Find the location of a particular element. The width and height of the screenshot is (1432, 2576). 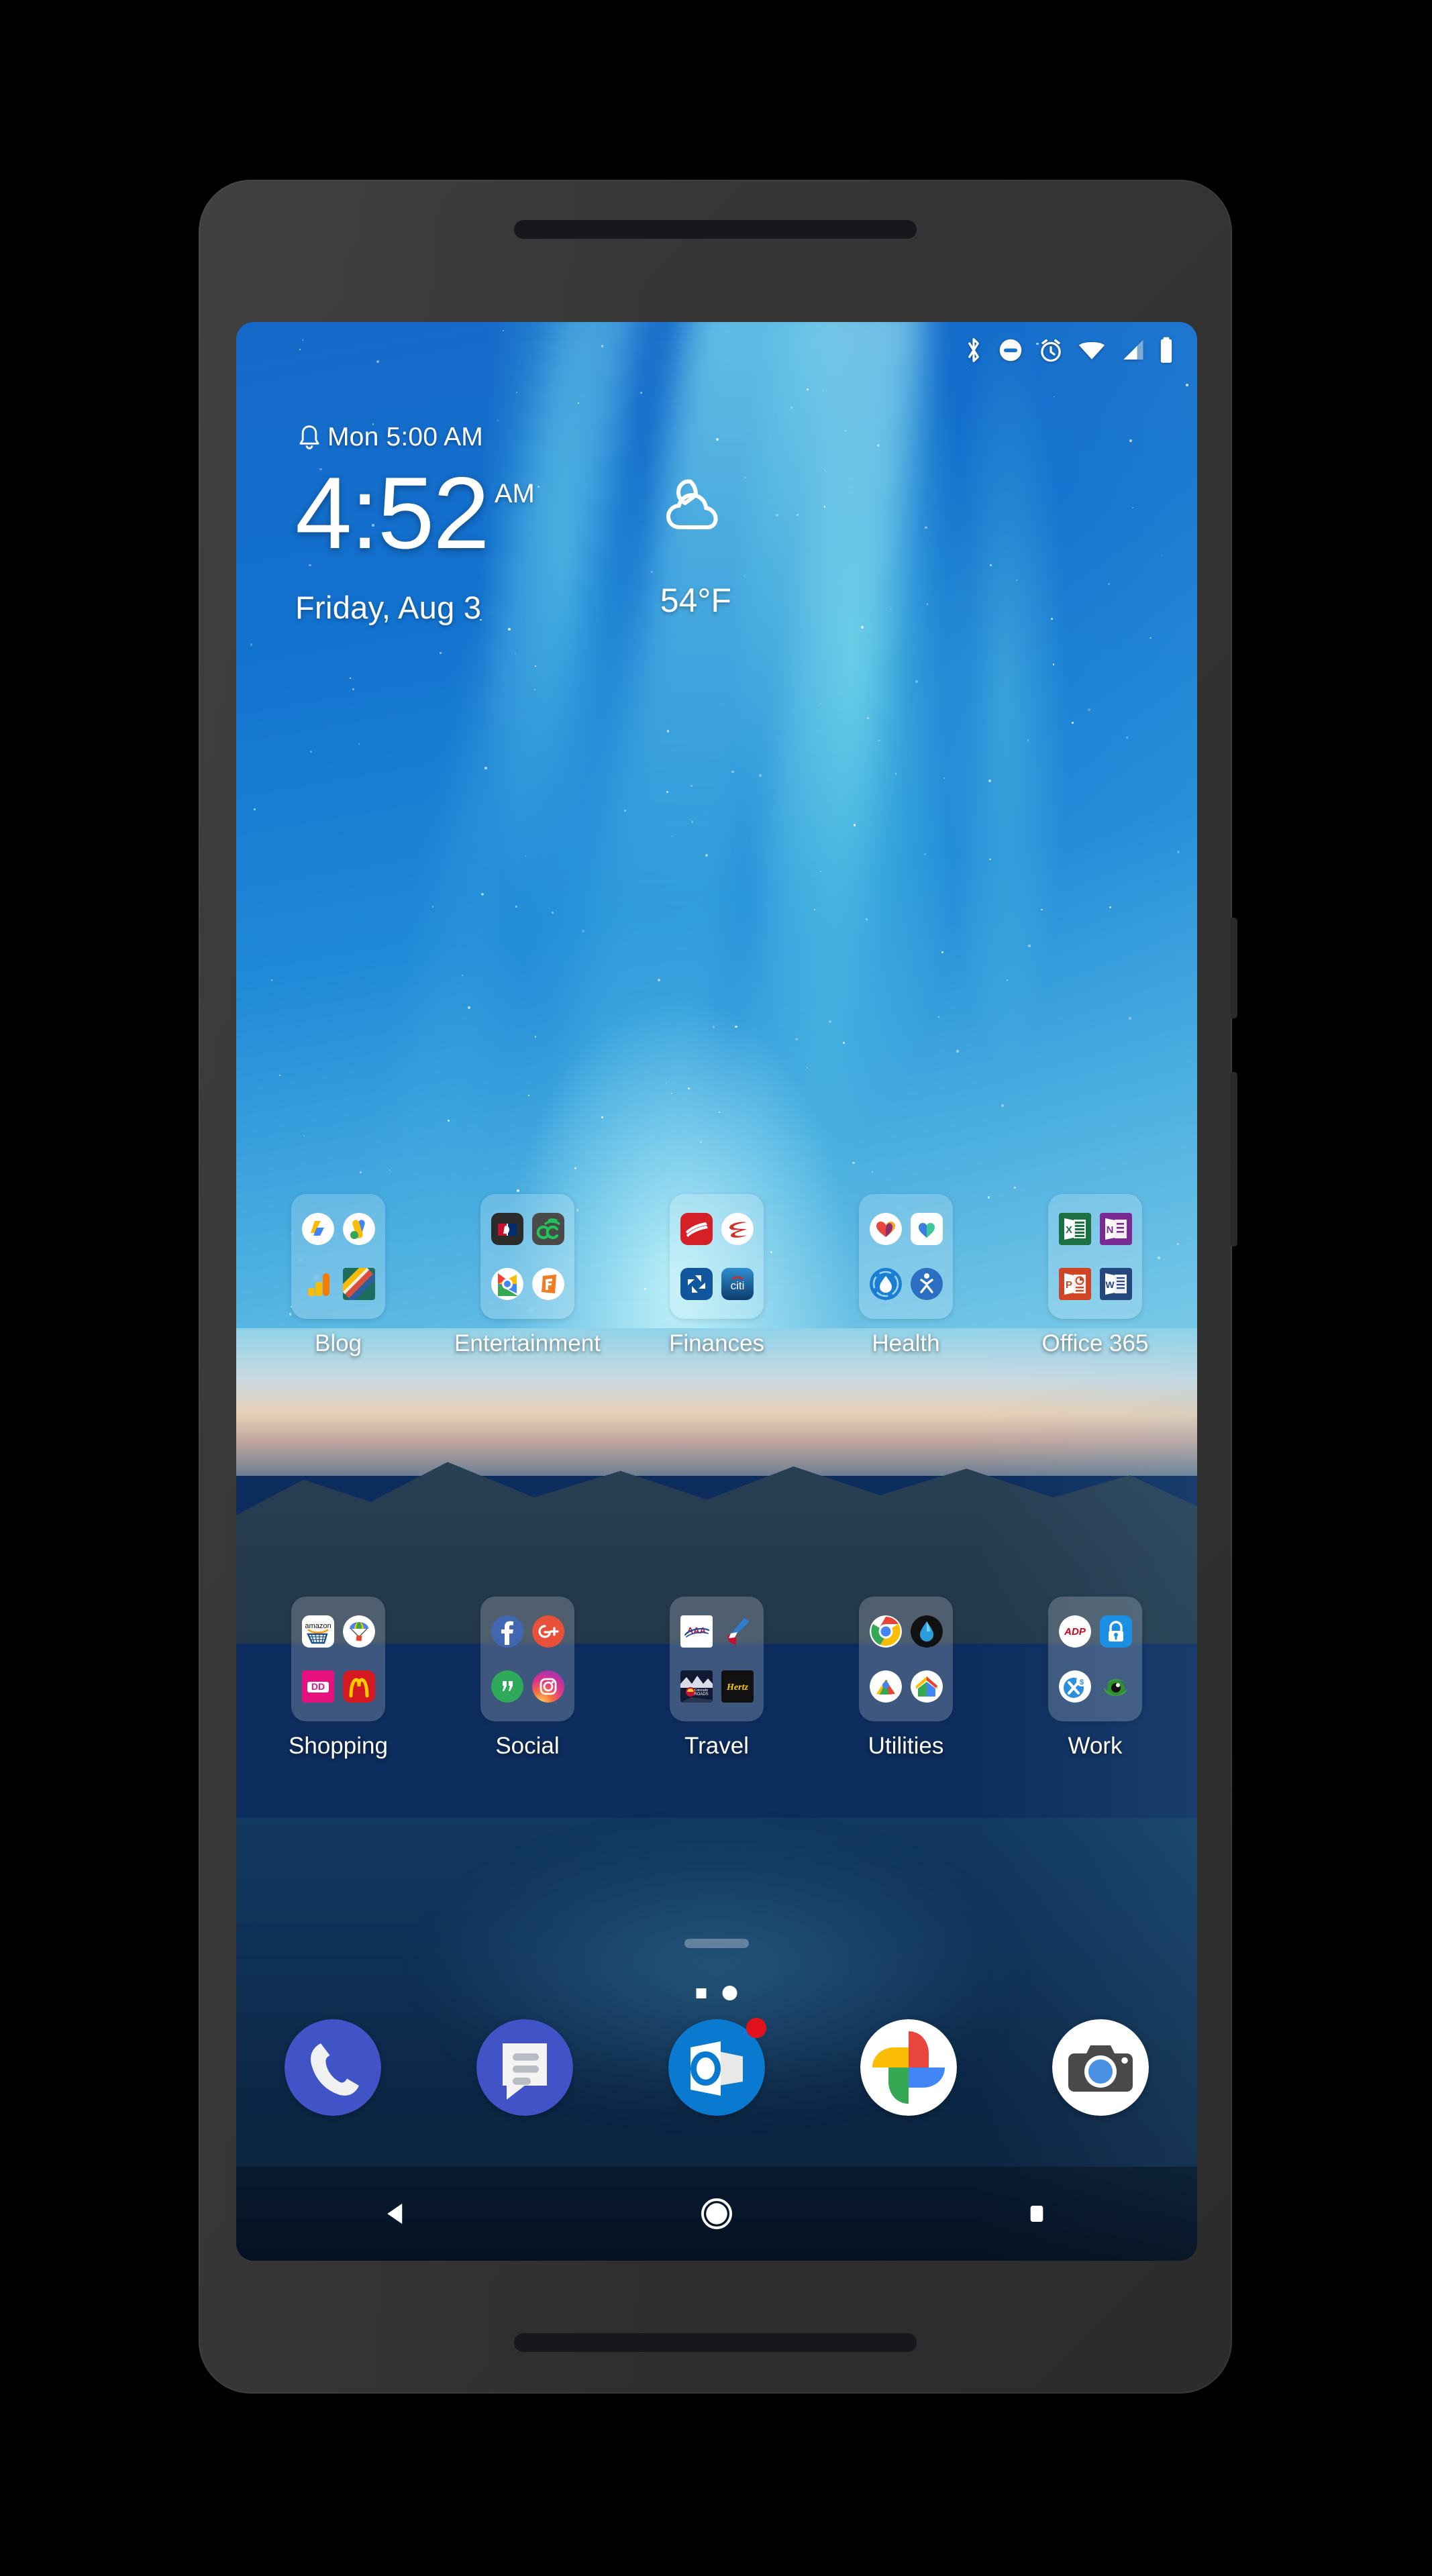

folder-office365: X N P W Office 365 is located at coordinates (1095, 1275).